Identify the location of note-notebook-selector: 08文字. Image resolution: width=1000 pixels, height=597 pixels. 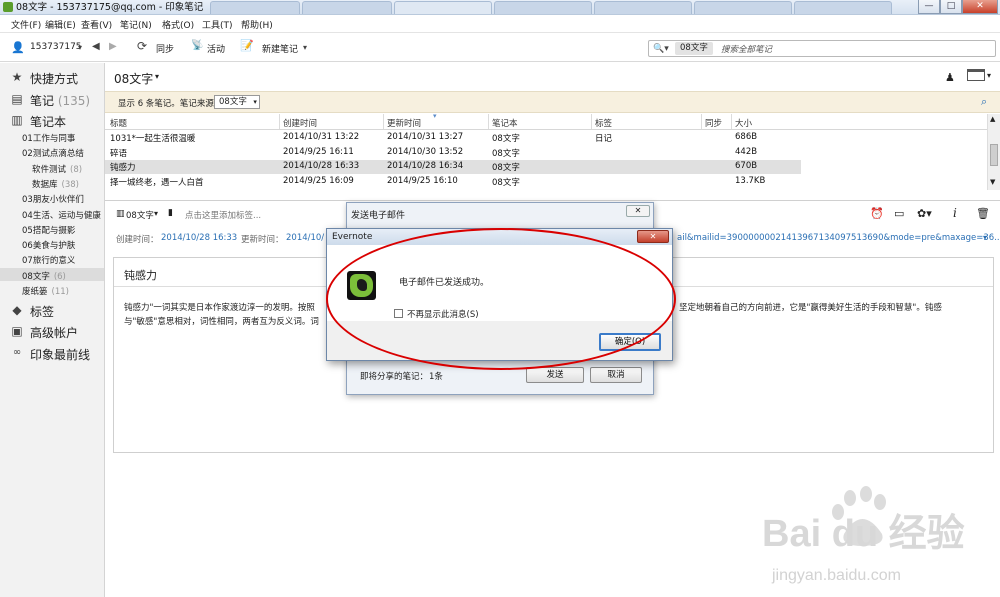
(140, 215).